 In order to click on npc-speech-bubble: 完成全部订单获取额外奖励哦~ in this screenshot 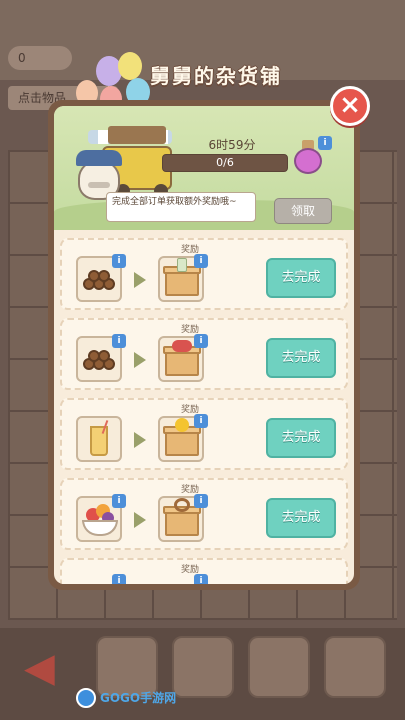, I will do `click(181, 207)`.